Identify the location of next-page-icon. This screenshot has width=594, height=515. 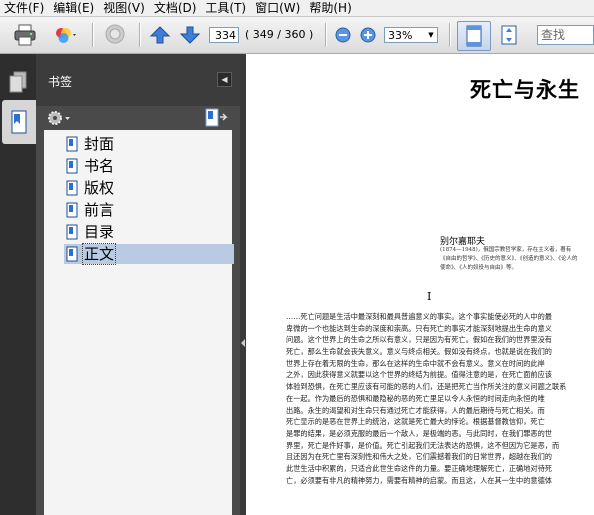
(190, 35).